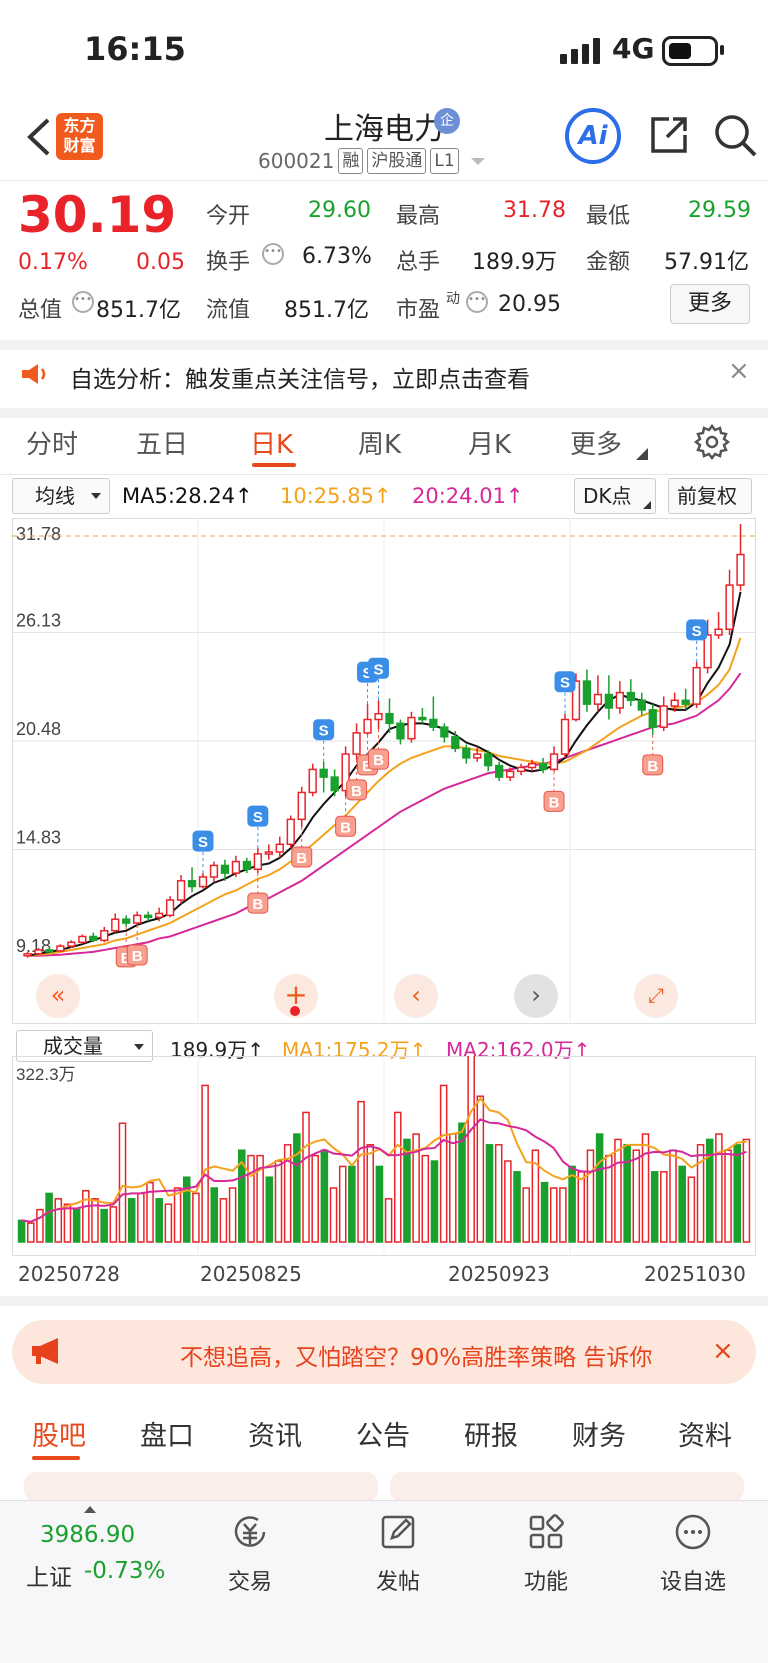  Describe the element at coordinates (690, 51) in the screenshot. I see `battery-icon` at that location.